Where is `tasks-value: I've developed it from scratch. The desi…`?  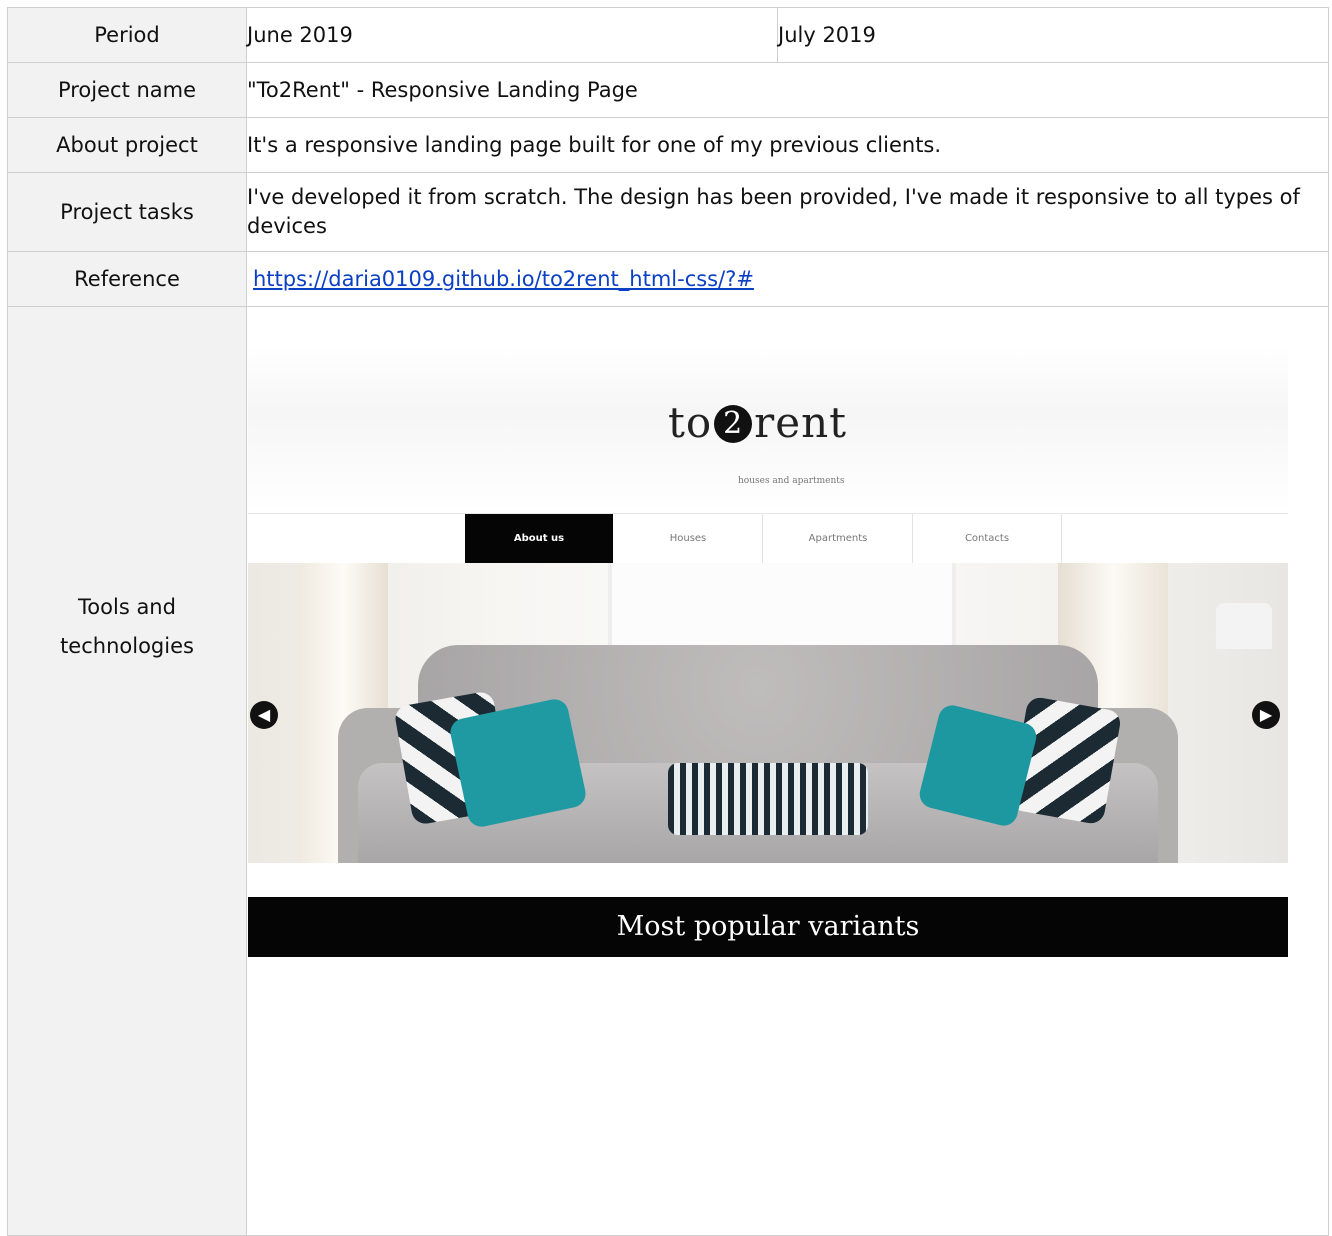 tasks-value: I've developed it from scratch. The desi… is located at coordinates (787, 212).